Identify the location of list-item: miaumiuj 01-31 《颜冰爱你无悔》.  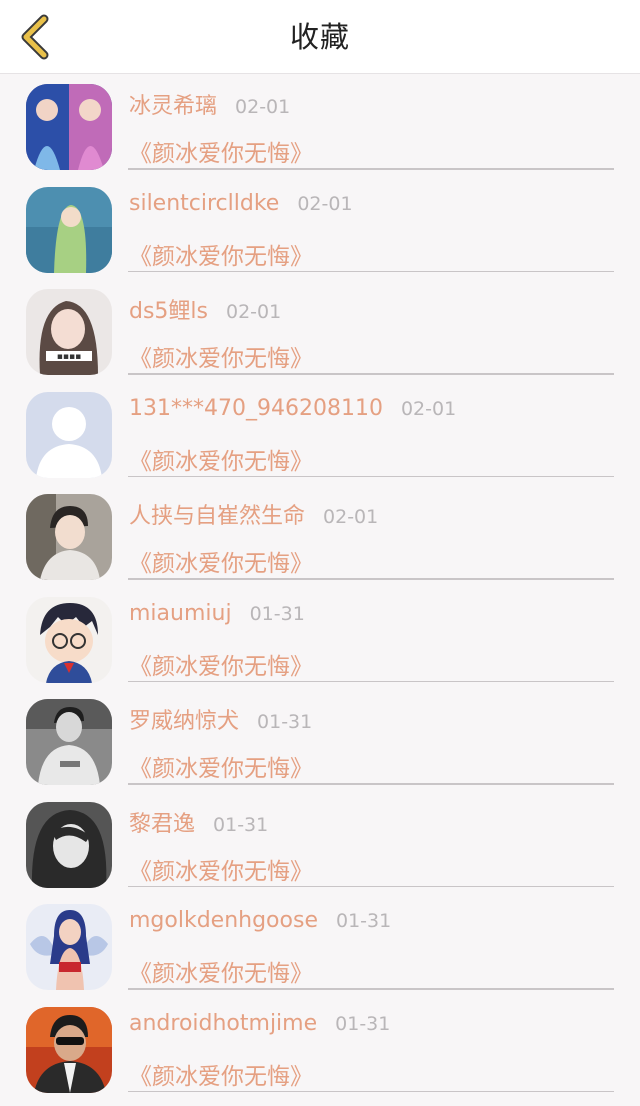
(320, 638).